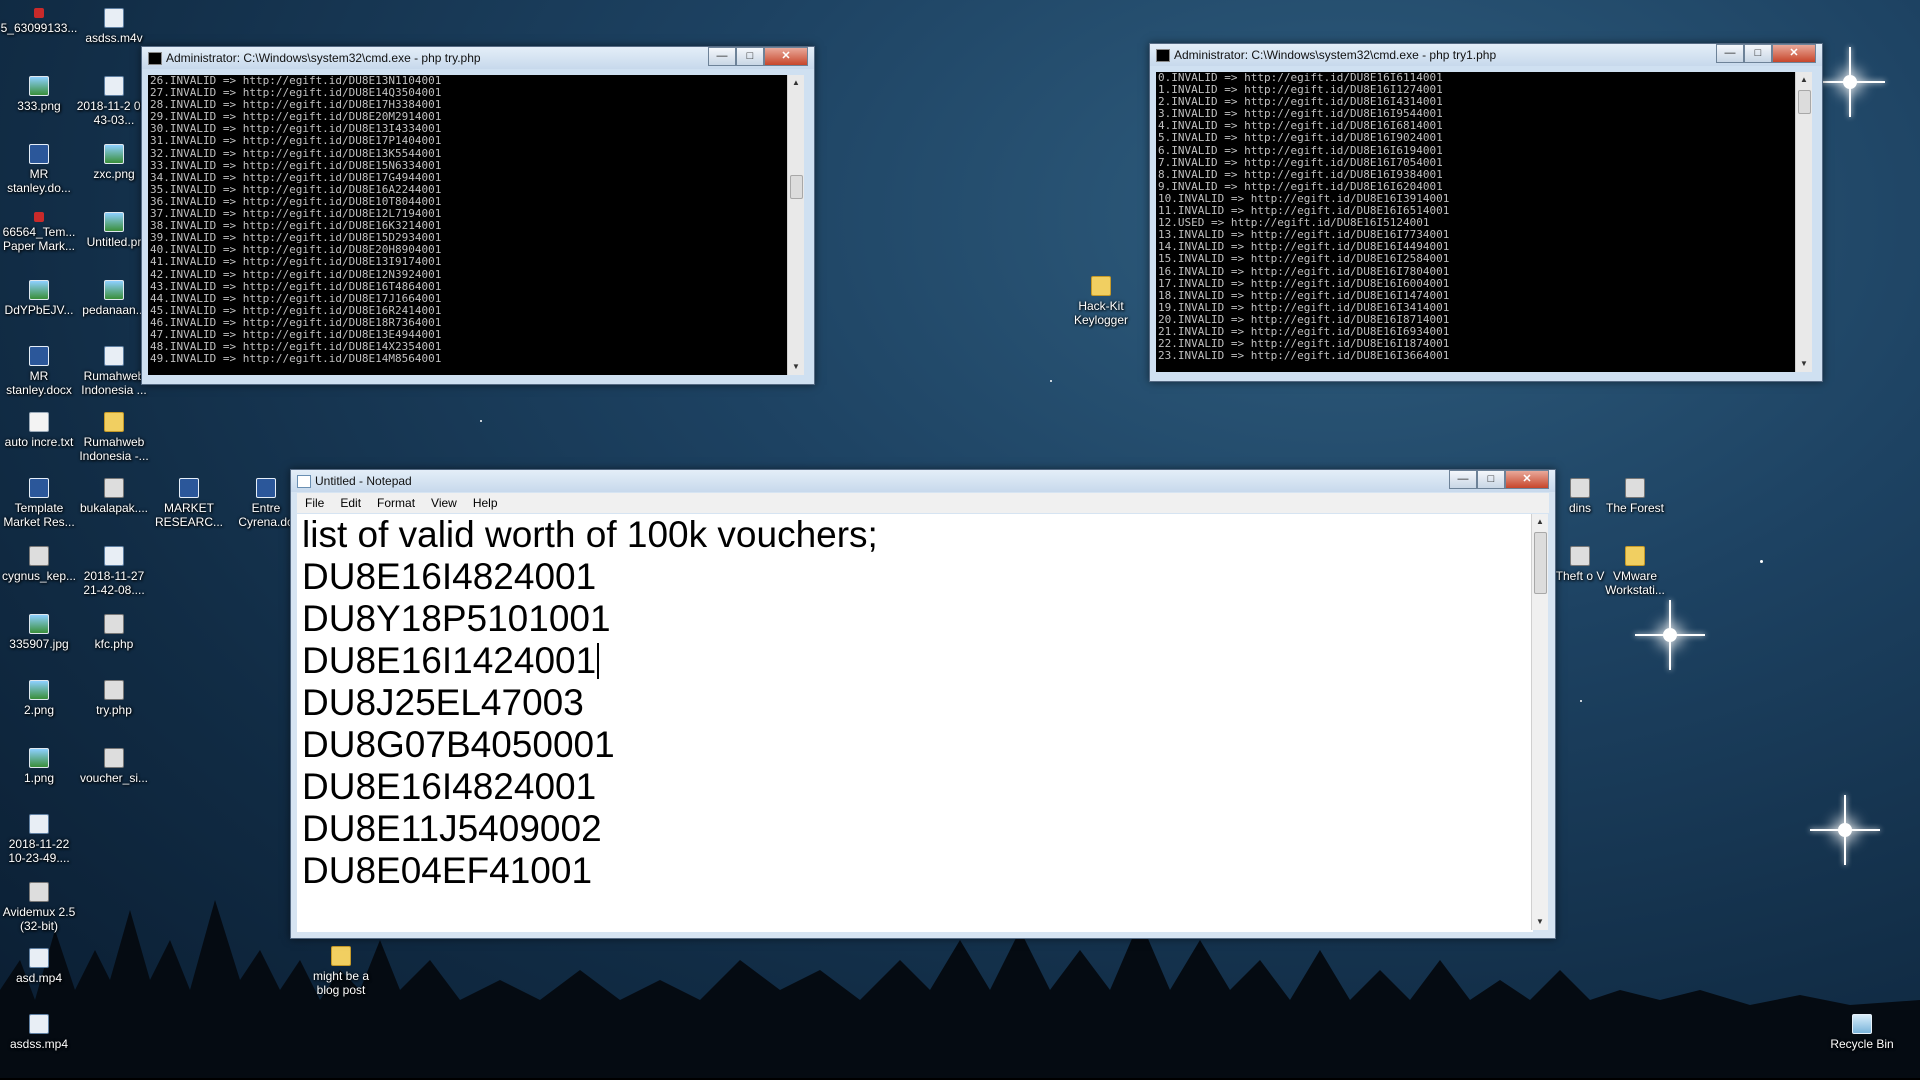 The width and height of the screenshot is (1920, 1080). Describe the element at coordinates (39, 978) in the screenshot. I see `icon-label: asd.mp4` at that location.